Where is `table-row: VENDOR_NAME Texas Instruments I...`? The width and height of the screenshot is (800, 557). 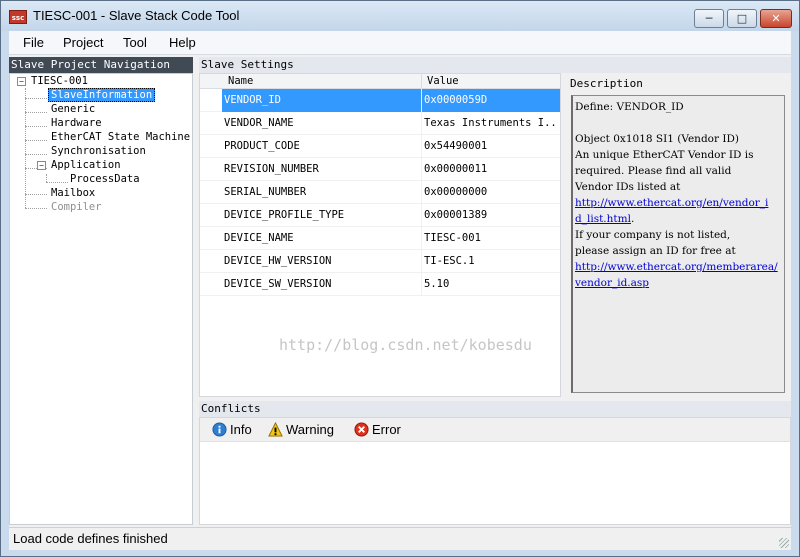
table-row: VENDOR_NAME Texas Instruments I... is located at coordinates (380, 123).